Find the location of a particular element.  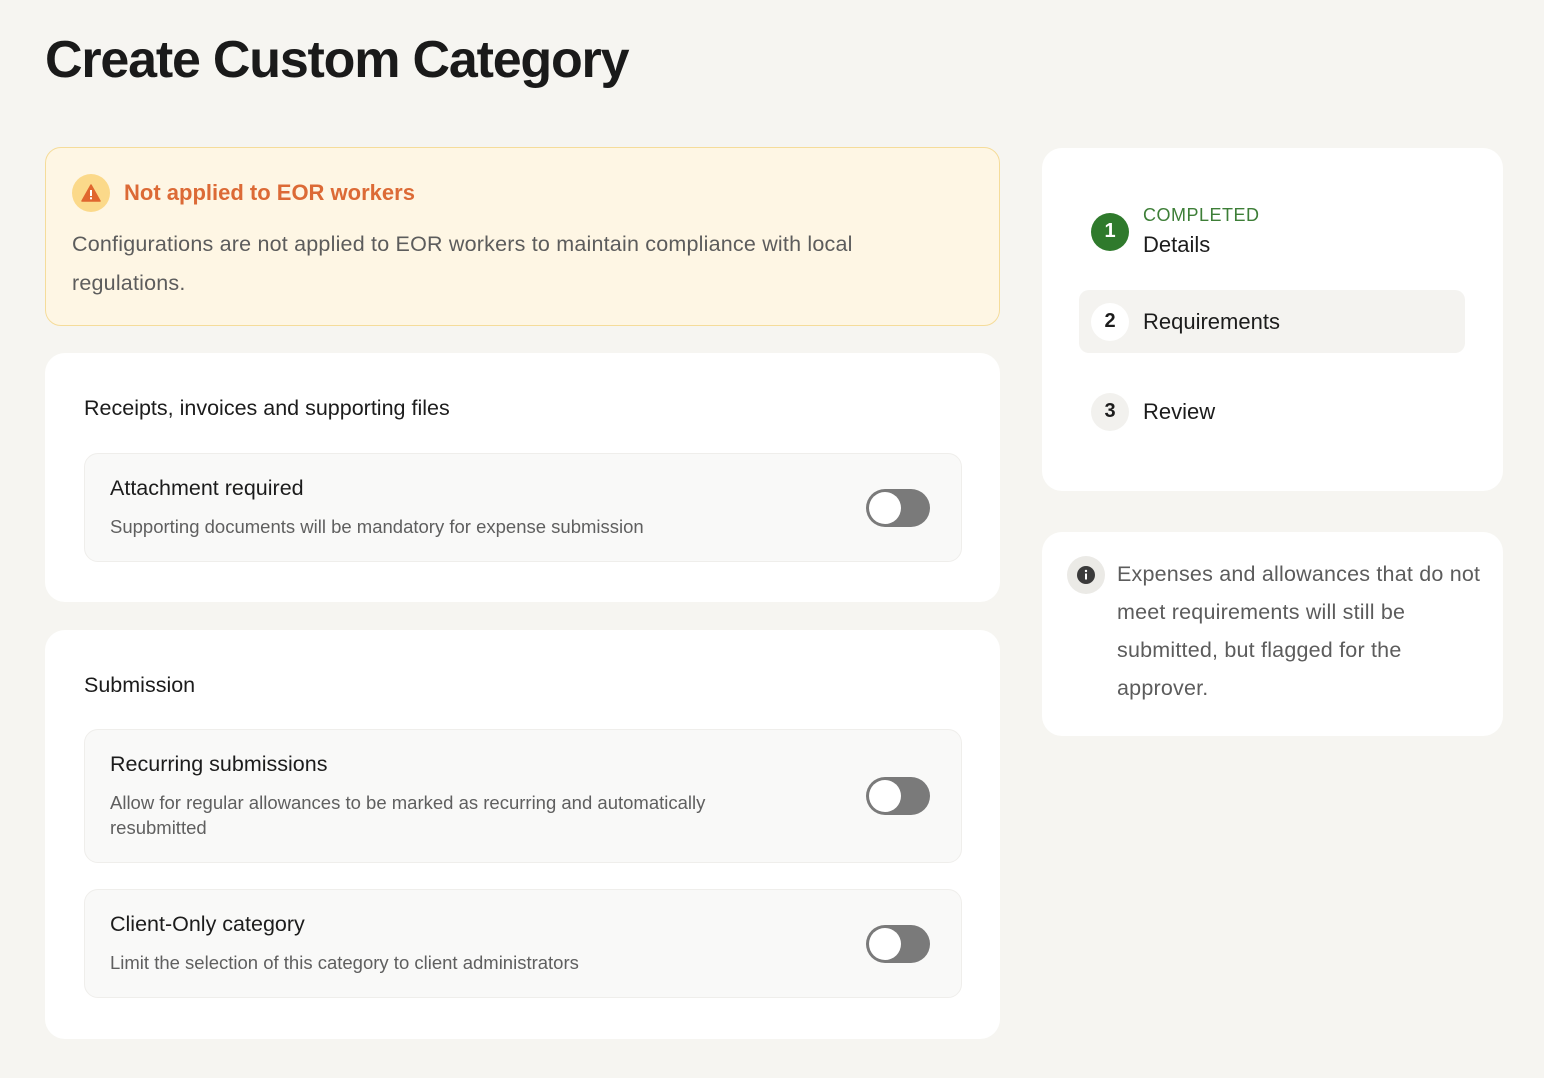

step-details: 1 COMPLETED Details is located at coordinates (1272, 231).